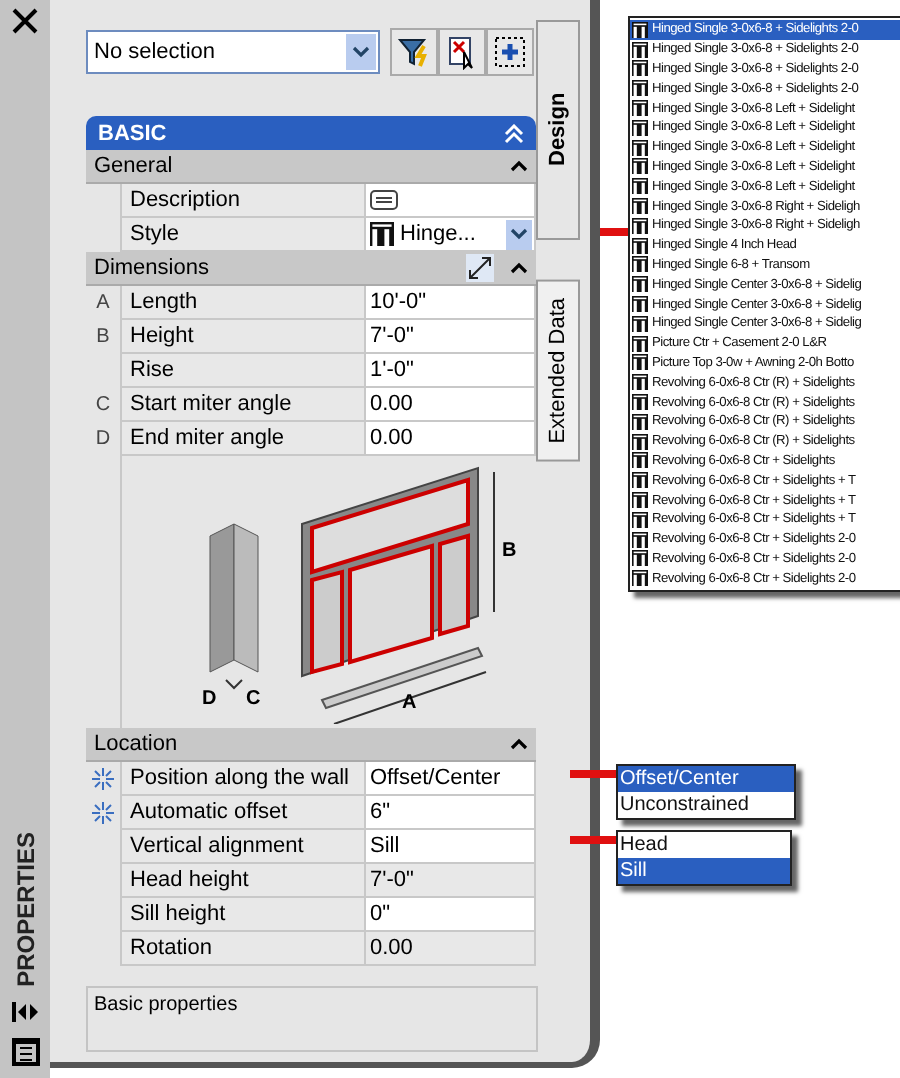  I want to click on close-icon, so click(25, 21).